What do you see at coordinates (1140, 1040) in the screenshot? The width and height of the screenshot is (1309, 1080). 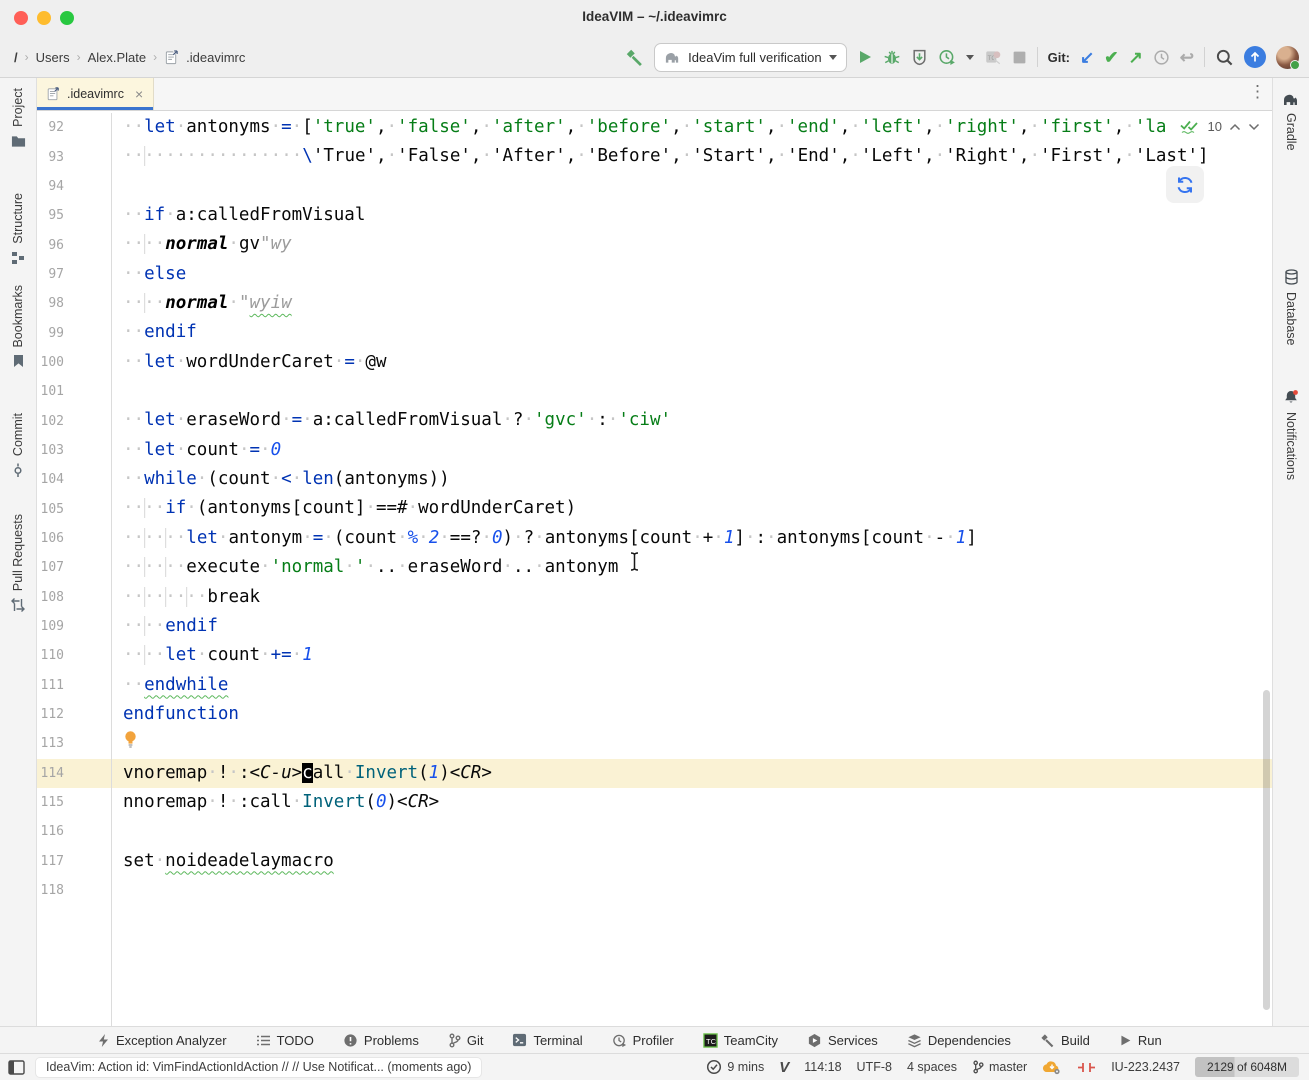 I see `toolbar-run: Run` at bounding box center [1140, 1040].